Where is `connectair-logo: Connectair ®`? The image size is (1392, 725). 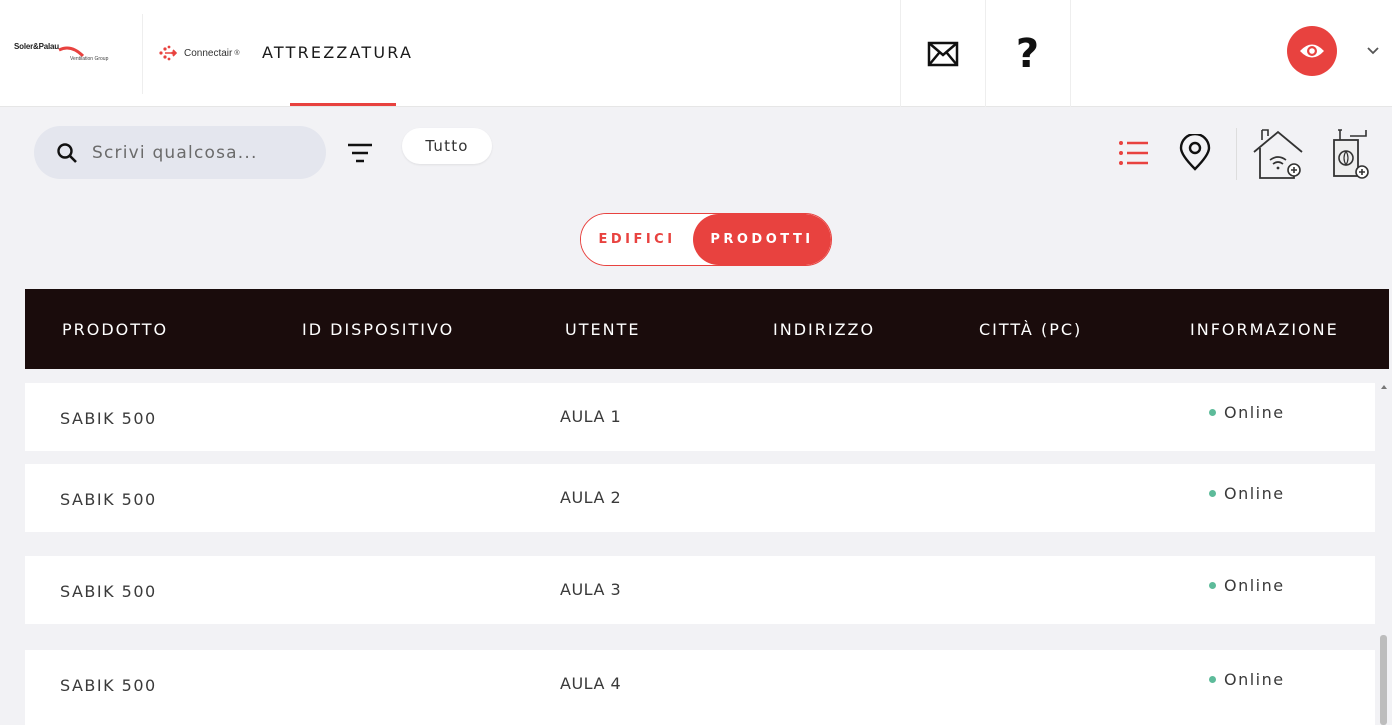
connectair-logo: Connectair ® is located at coordinates (198, 53).